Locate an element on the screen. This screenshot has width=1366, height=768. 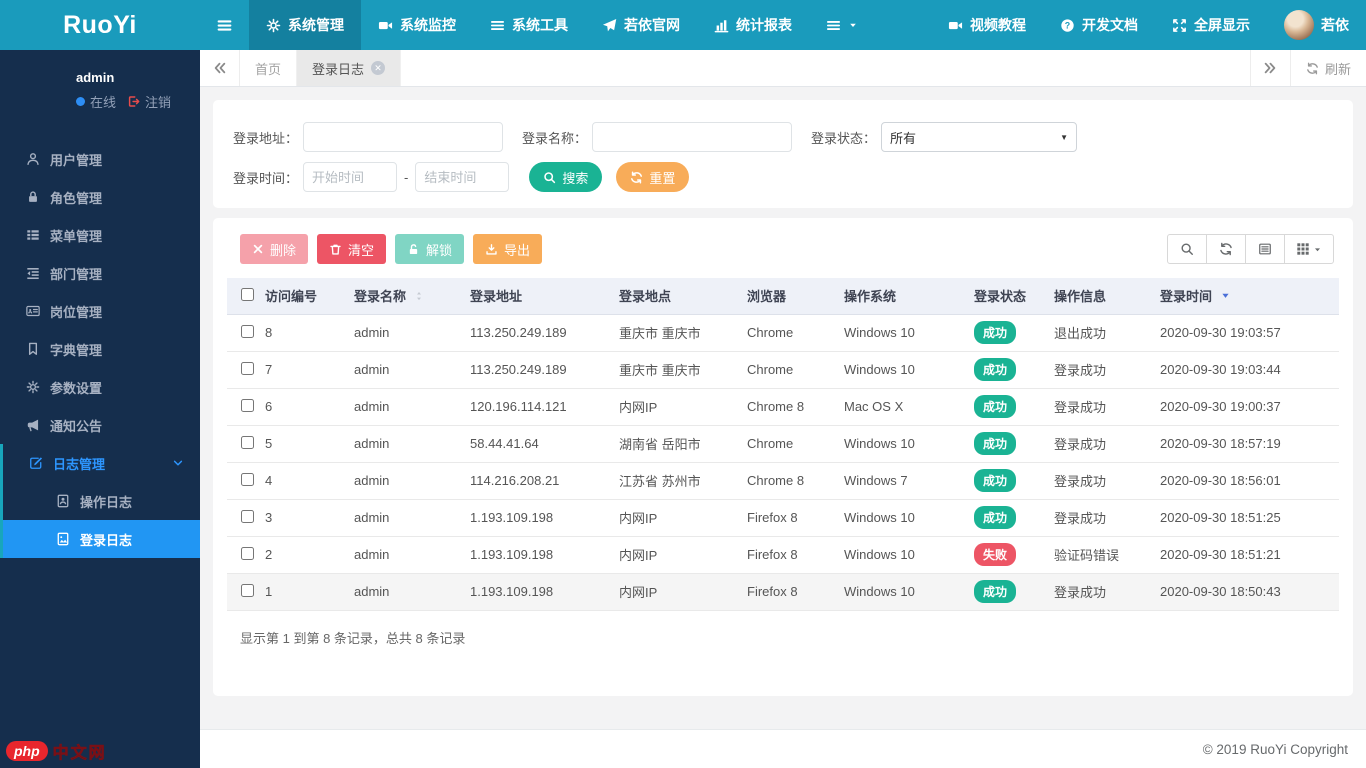
cell-ip: 114.216.208.21 is located at coordinates (540, 481).